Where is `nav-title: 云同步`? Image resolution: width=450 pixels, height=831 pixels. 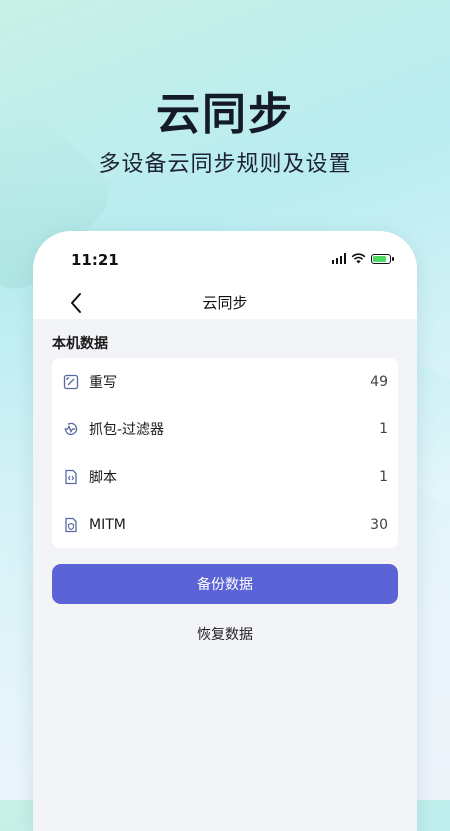 nav-title: 云同步 is located at coordinates (225, 303).